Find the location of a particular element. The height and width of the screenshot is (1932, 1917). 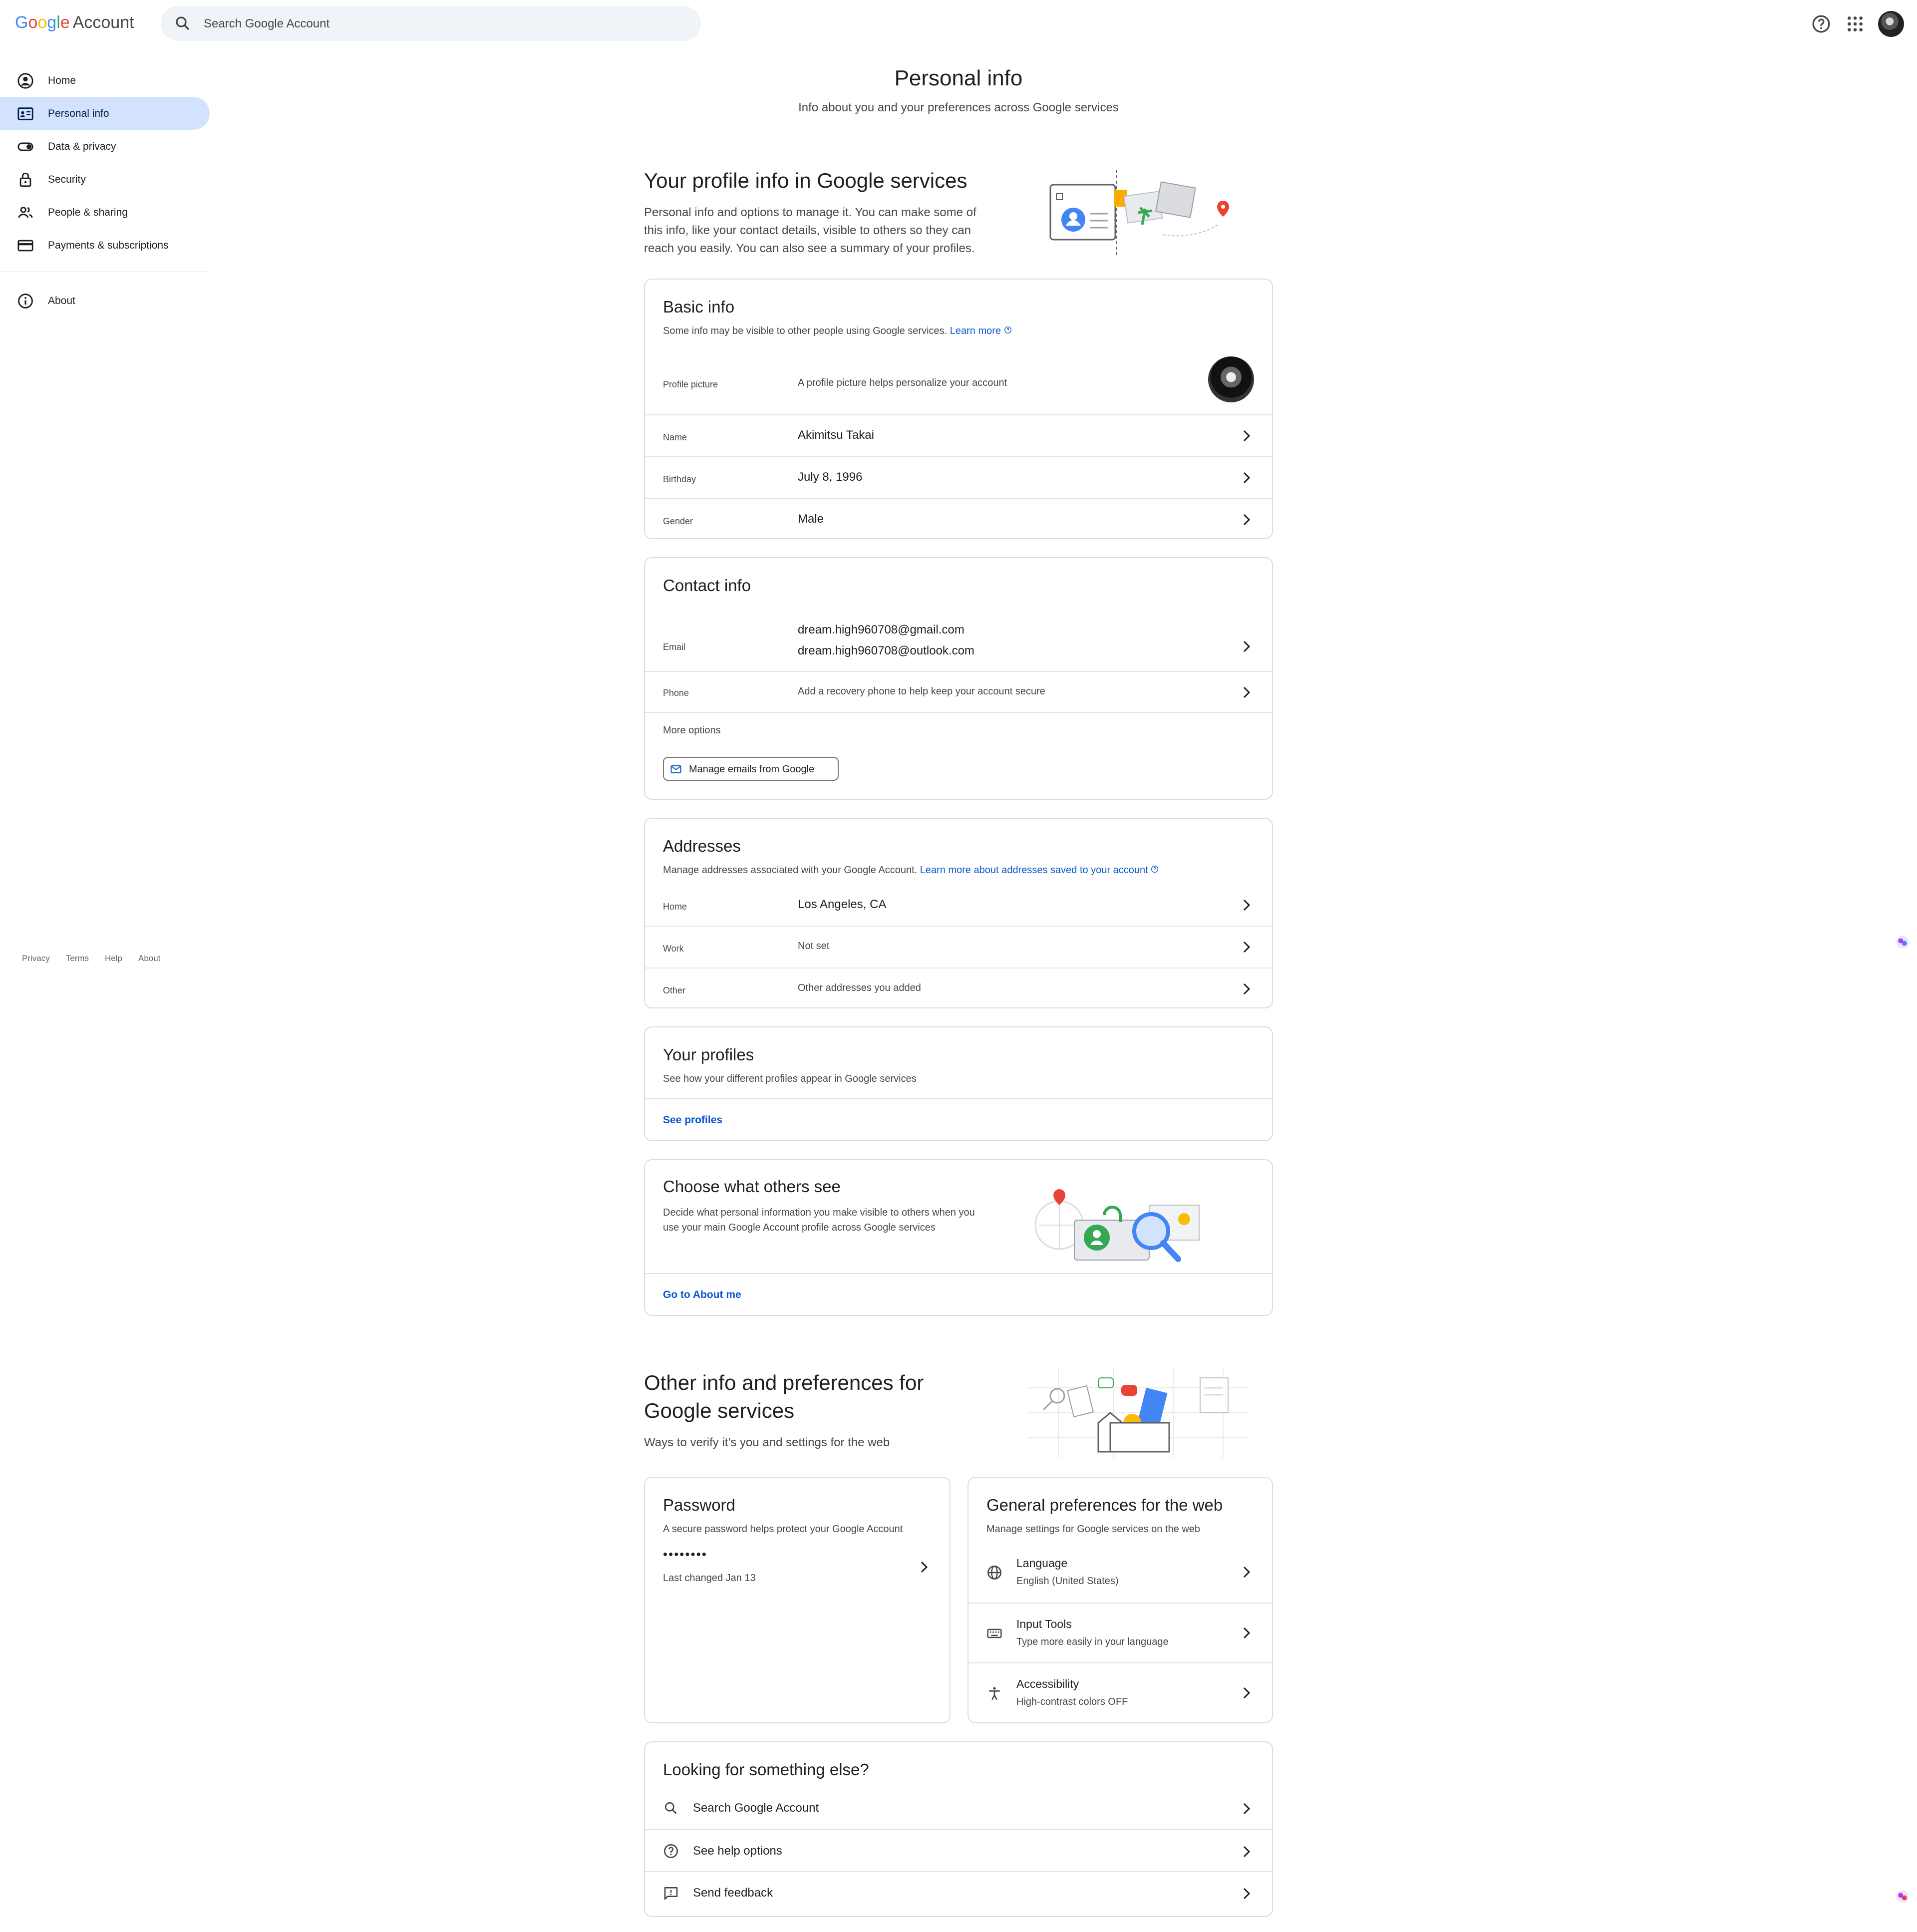

looking-row-label: See help options is located at coordinates (737, 1851).